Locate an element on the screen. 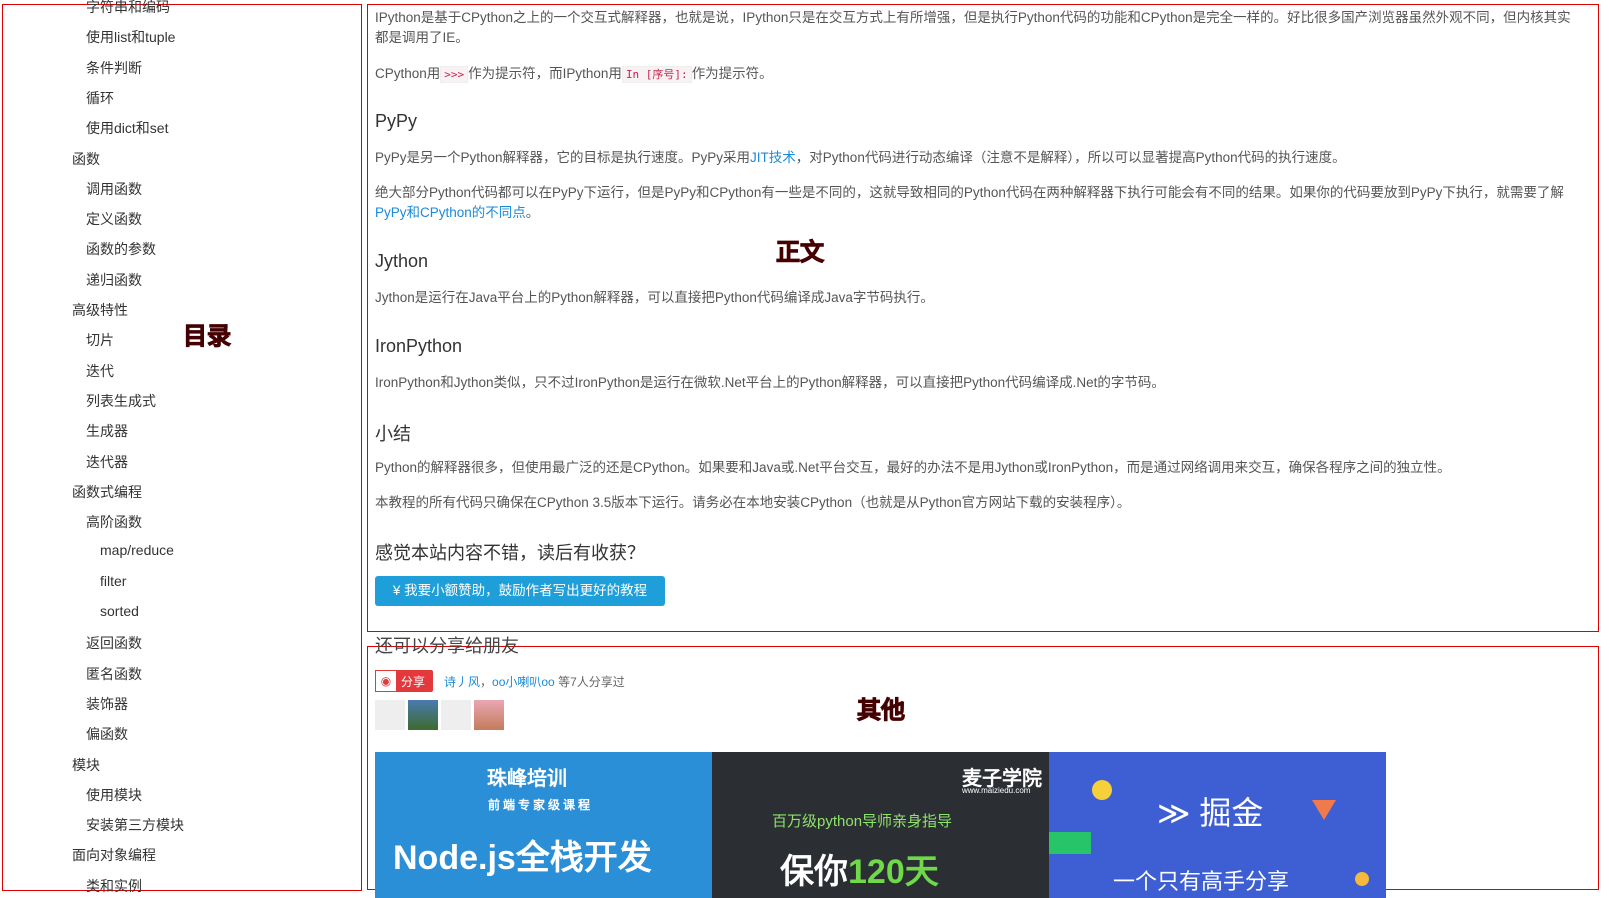  toc-item: 切片 is located at coordinates (100, 340).